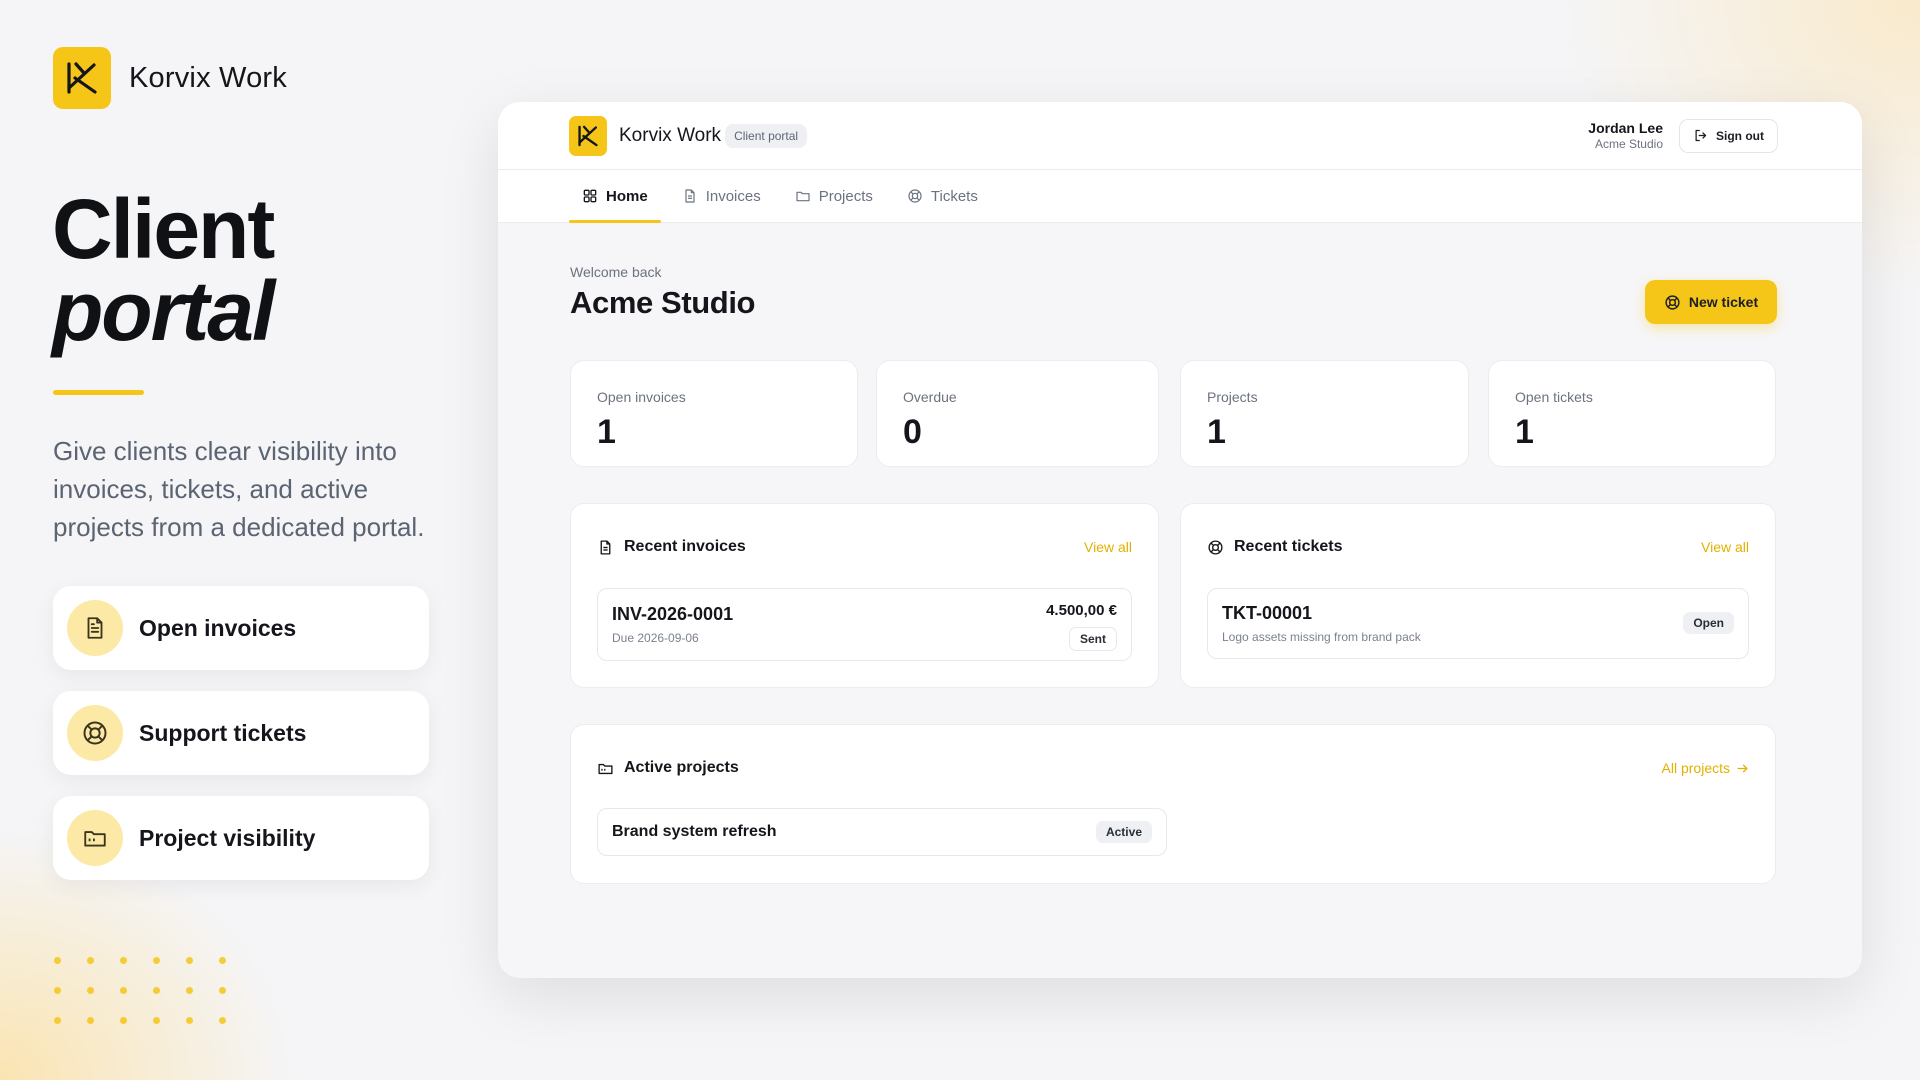 This screenshot has height=1080, width=1920. I want to click on stat-card-open-tickets: Open tickets 1, so click(1632, 413).